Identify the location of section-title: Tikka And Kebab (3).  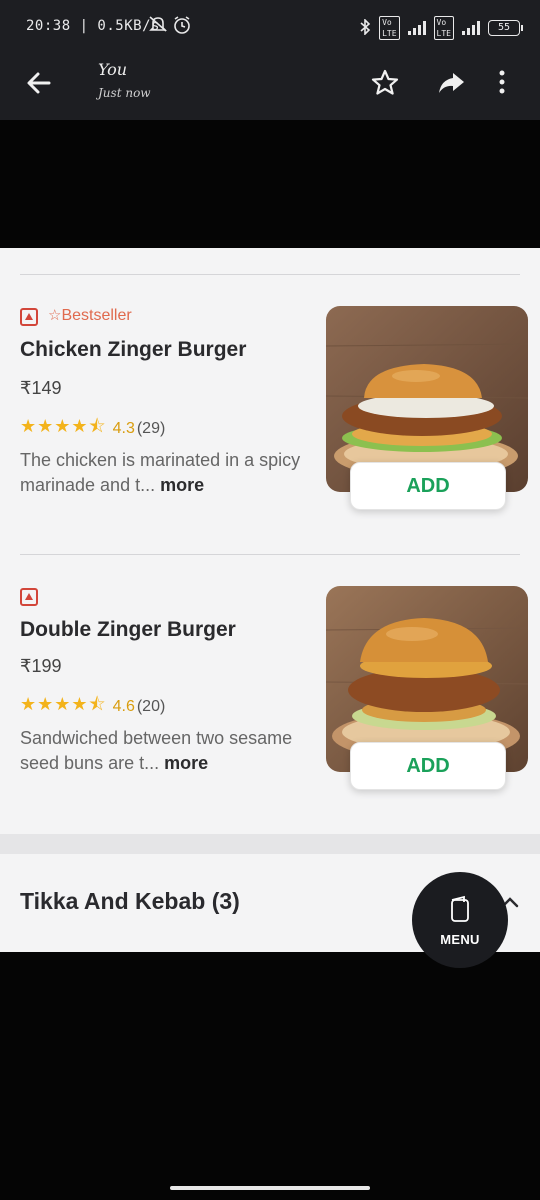
(130, 901).